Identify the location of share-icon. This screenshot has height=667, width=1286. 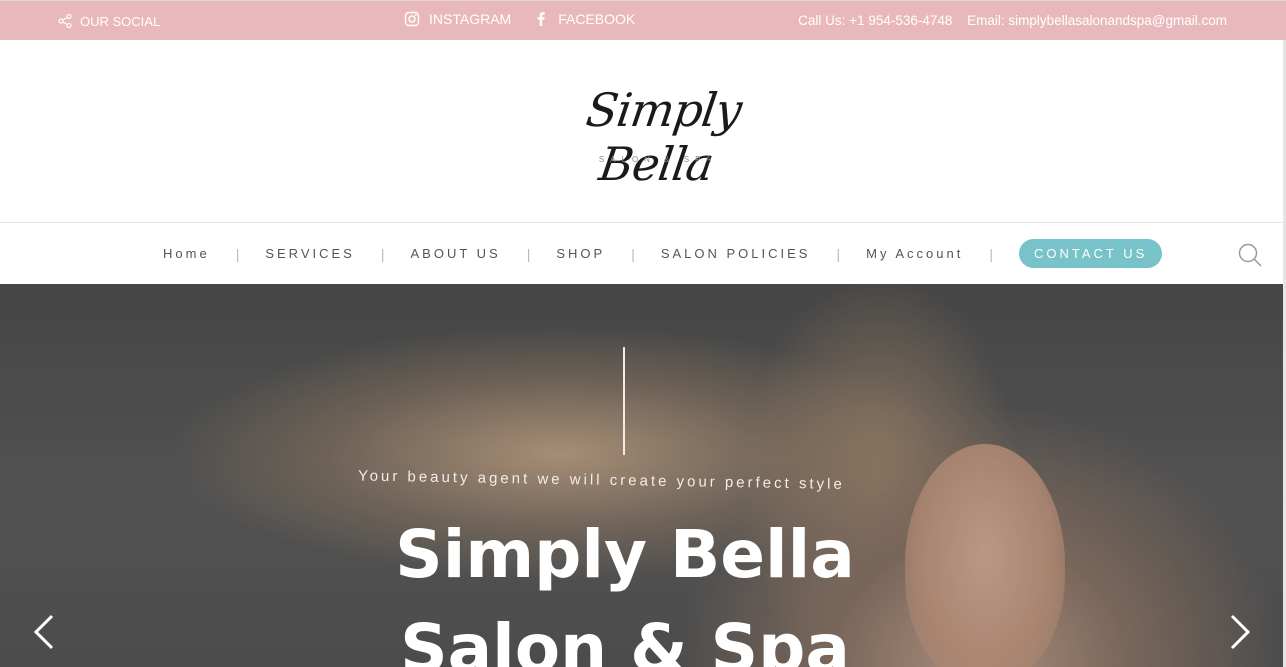
(65, 21).